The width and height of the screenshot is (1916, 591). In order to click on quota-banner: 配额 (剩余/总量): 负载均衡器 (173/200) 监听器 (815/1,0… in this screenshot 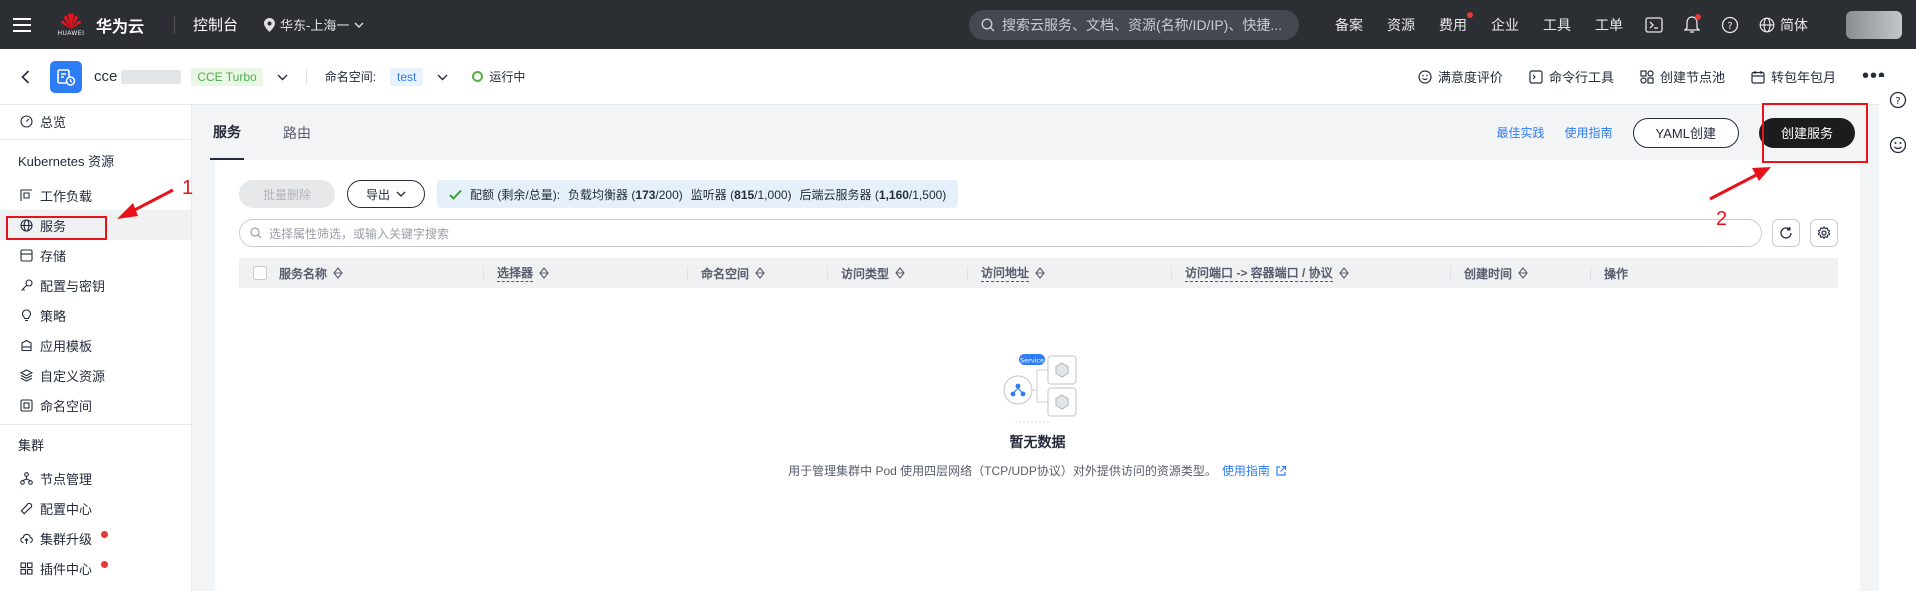, I will do `click(698, 194)`.